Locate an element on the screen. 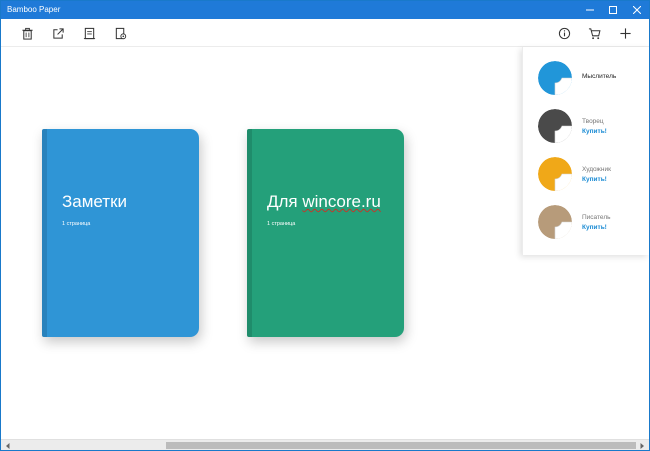 The height and width of the screenshot is (451, 650). minimize-button is located at coordinates (590, 10).